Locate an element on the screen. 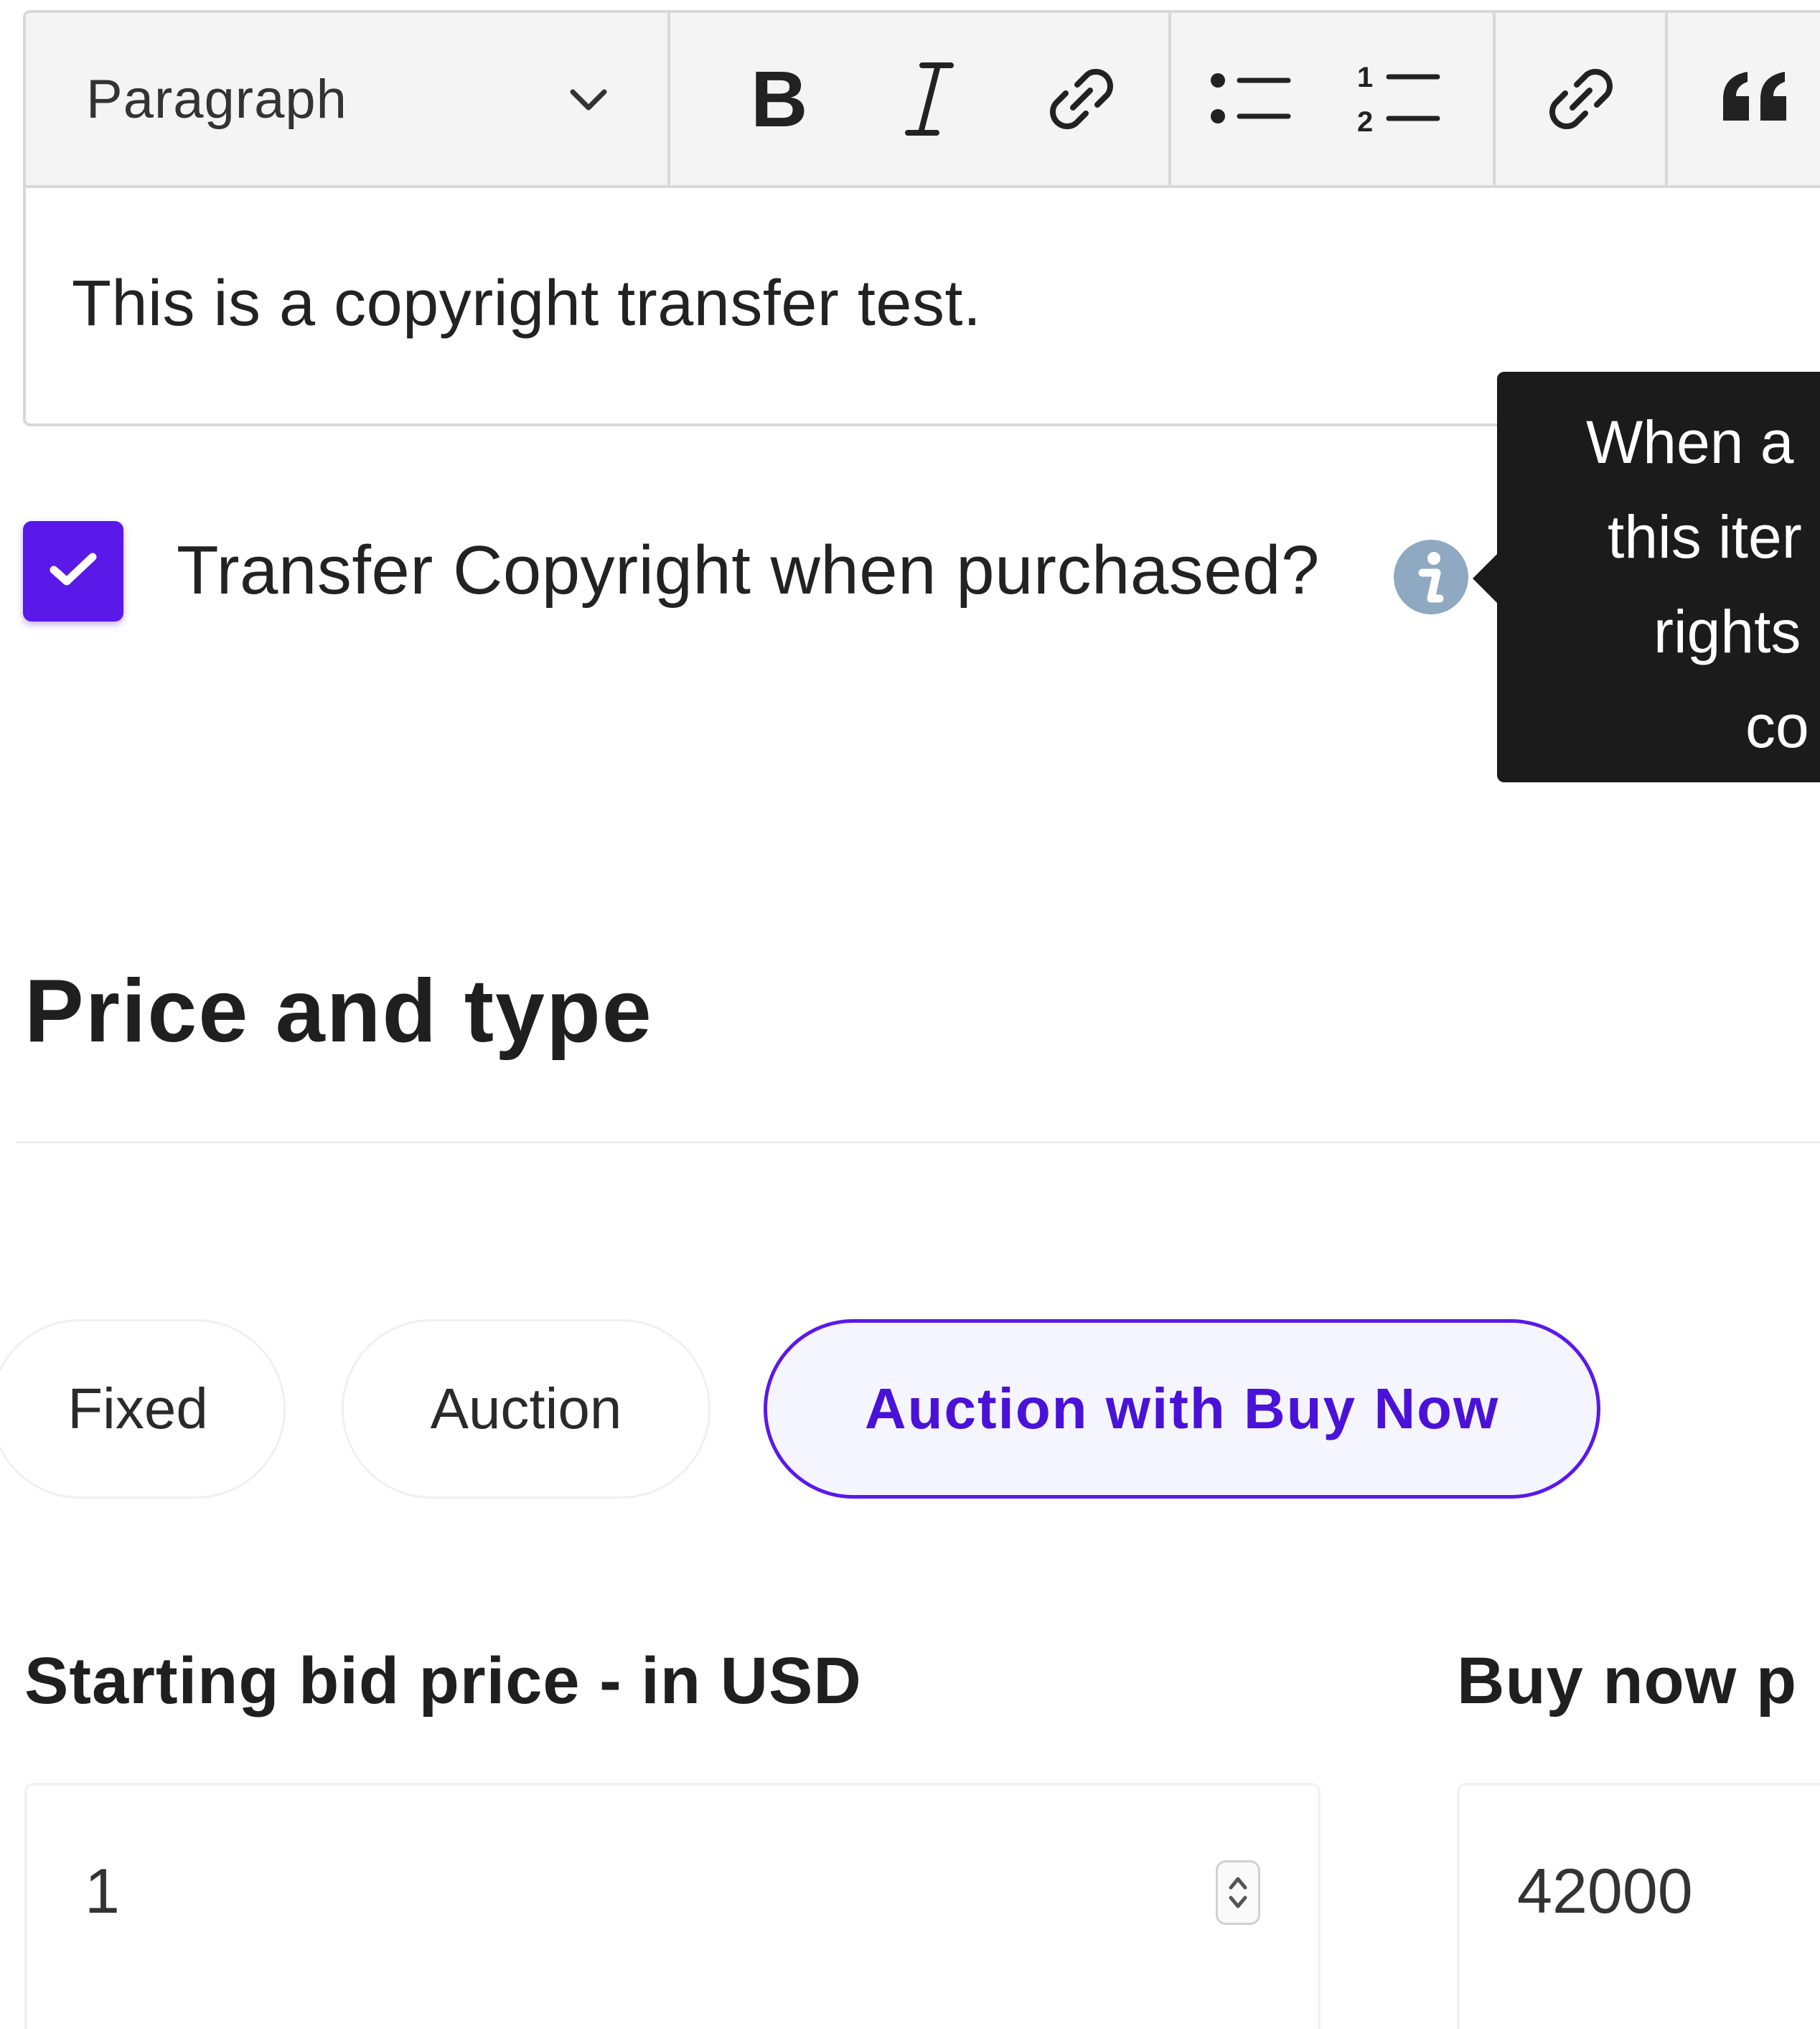  quote-icon is located at coordinates (1756, 99).